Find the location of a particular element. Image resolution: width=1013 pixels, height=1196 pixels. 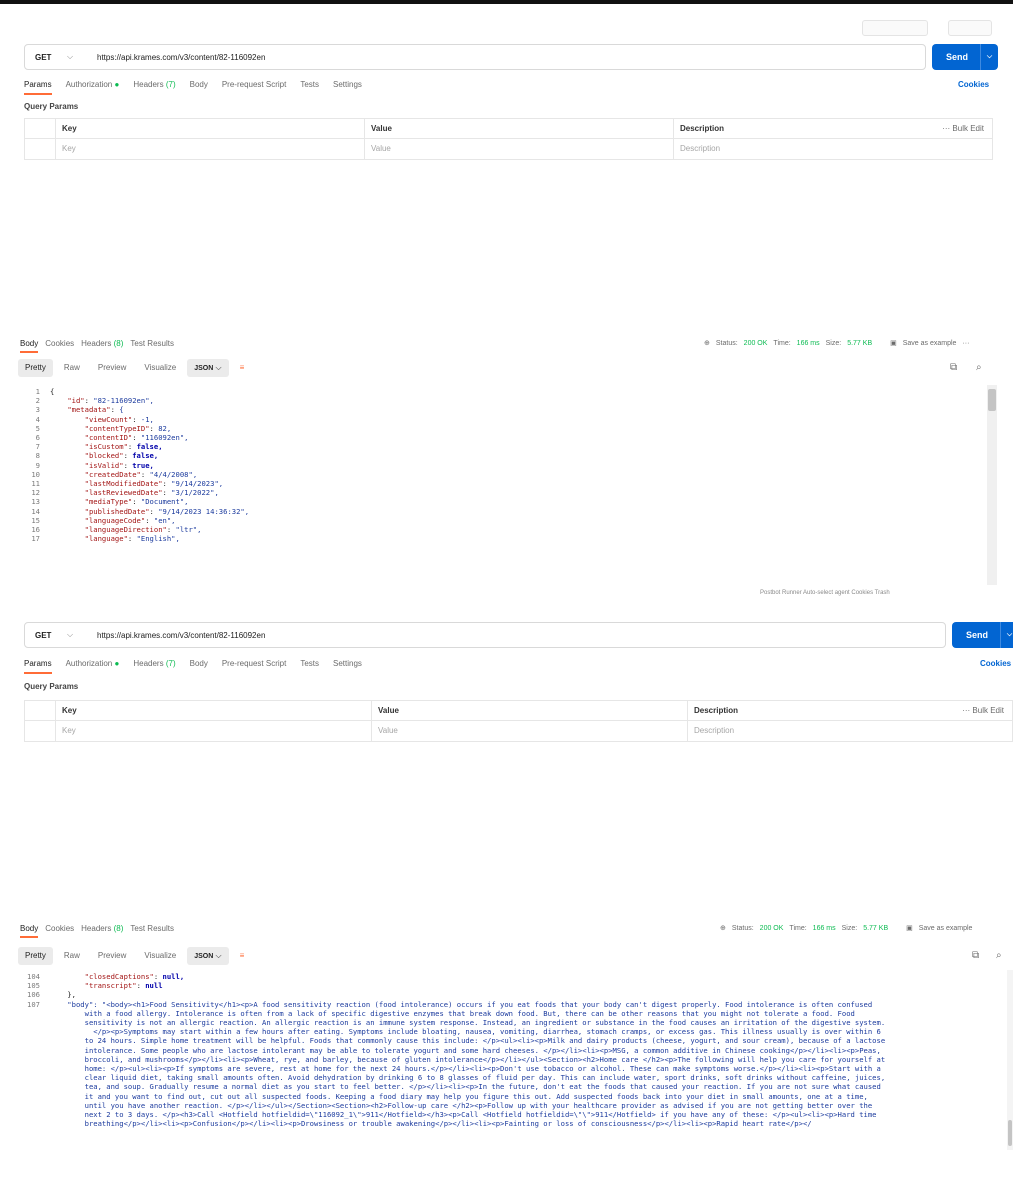

line-number: 4 is located at coordinates (37, 419).